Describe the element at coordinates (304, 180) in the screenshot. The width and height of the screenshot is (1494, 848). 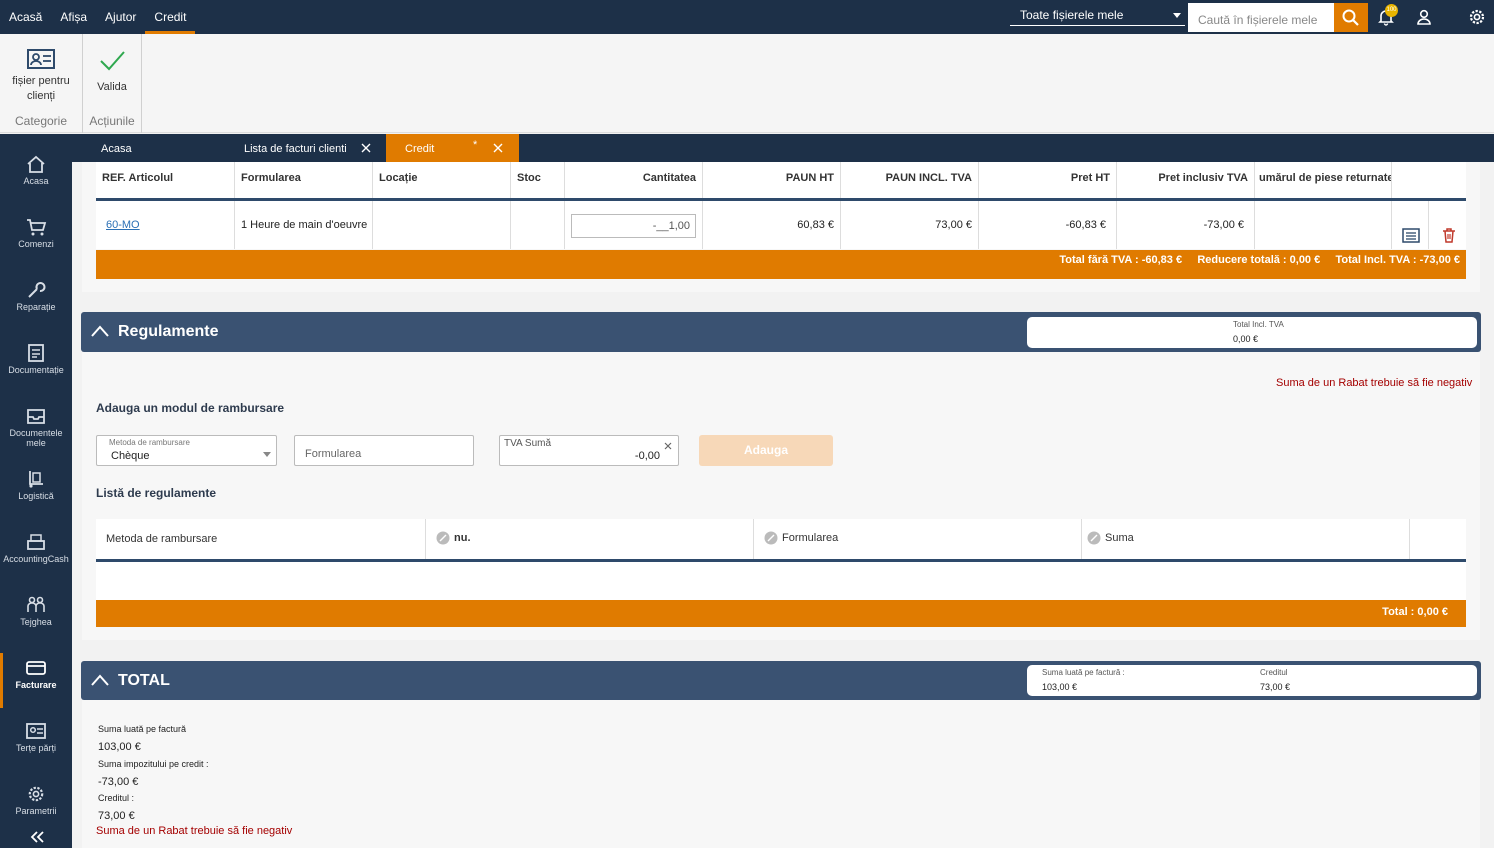
I see `col-label: Formularea` at that location.